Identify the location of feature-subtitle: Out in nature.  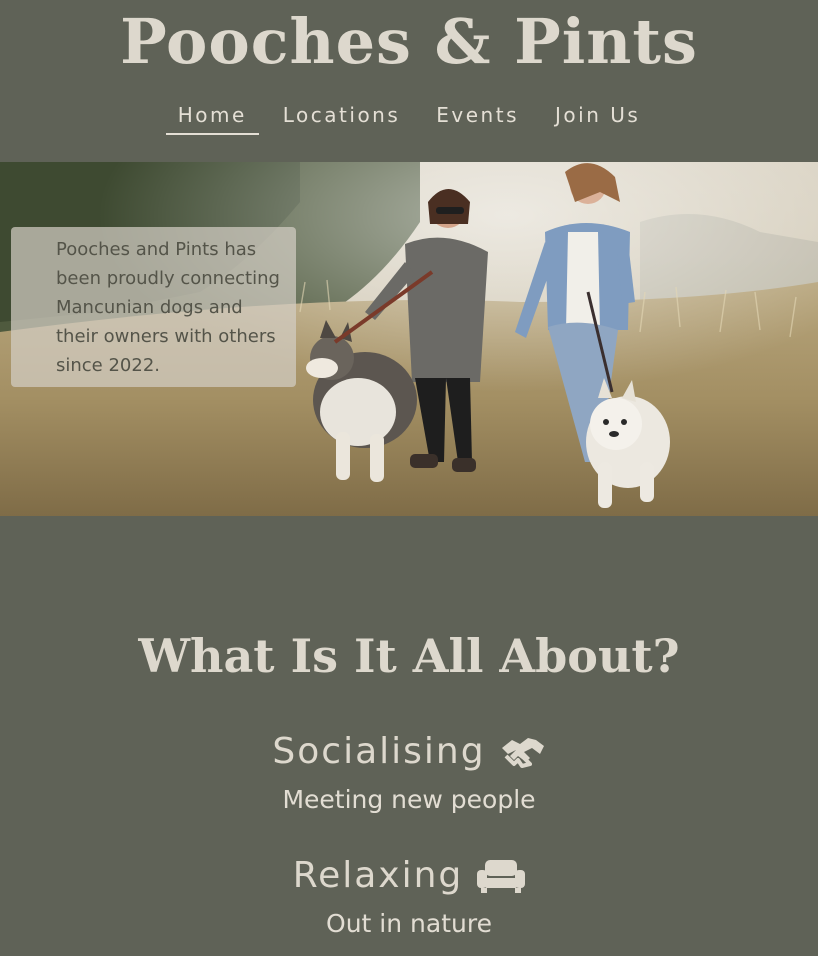
(409, 923).